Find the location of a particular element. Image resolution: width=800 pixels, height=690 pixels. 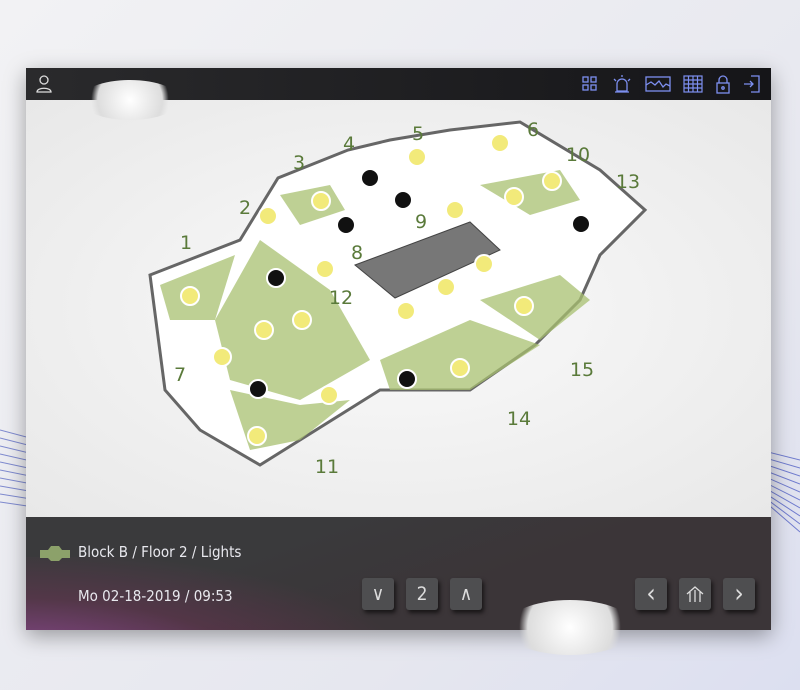

prev-button: ‹ is located at coordinates (651, 594).